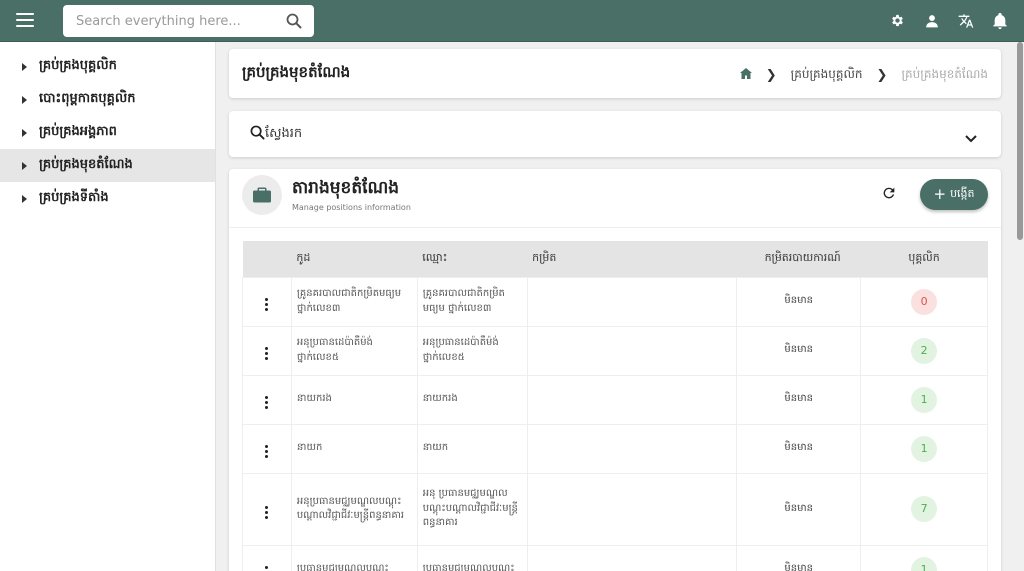 The width and height of the screenshot is (1024, 571). I want to click on cell-name: ប្រធានមជ្ឈមណ្ឌលបណ្តុះ, so click(472, 557).